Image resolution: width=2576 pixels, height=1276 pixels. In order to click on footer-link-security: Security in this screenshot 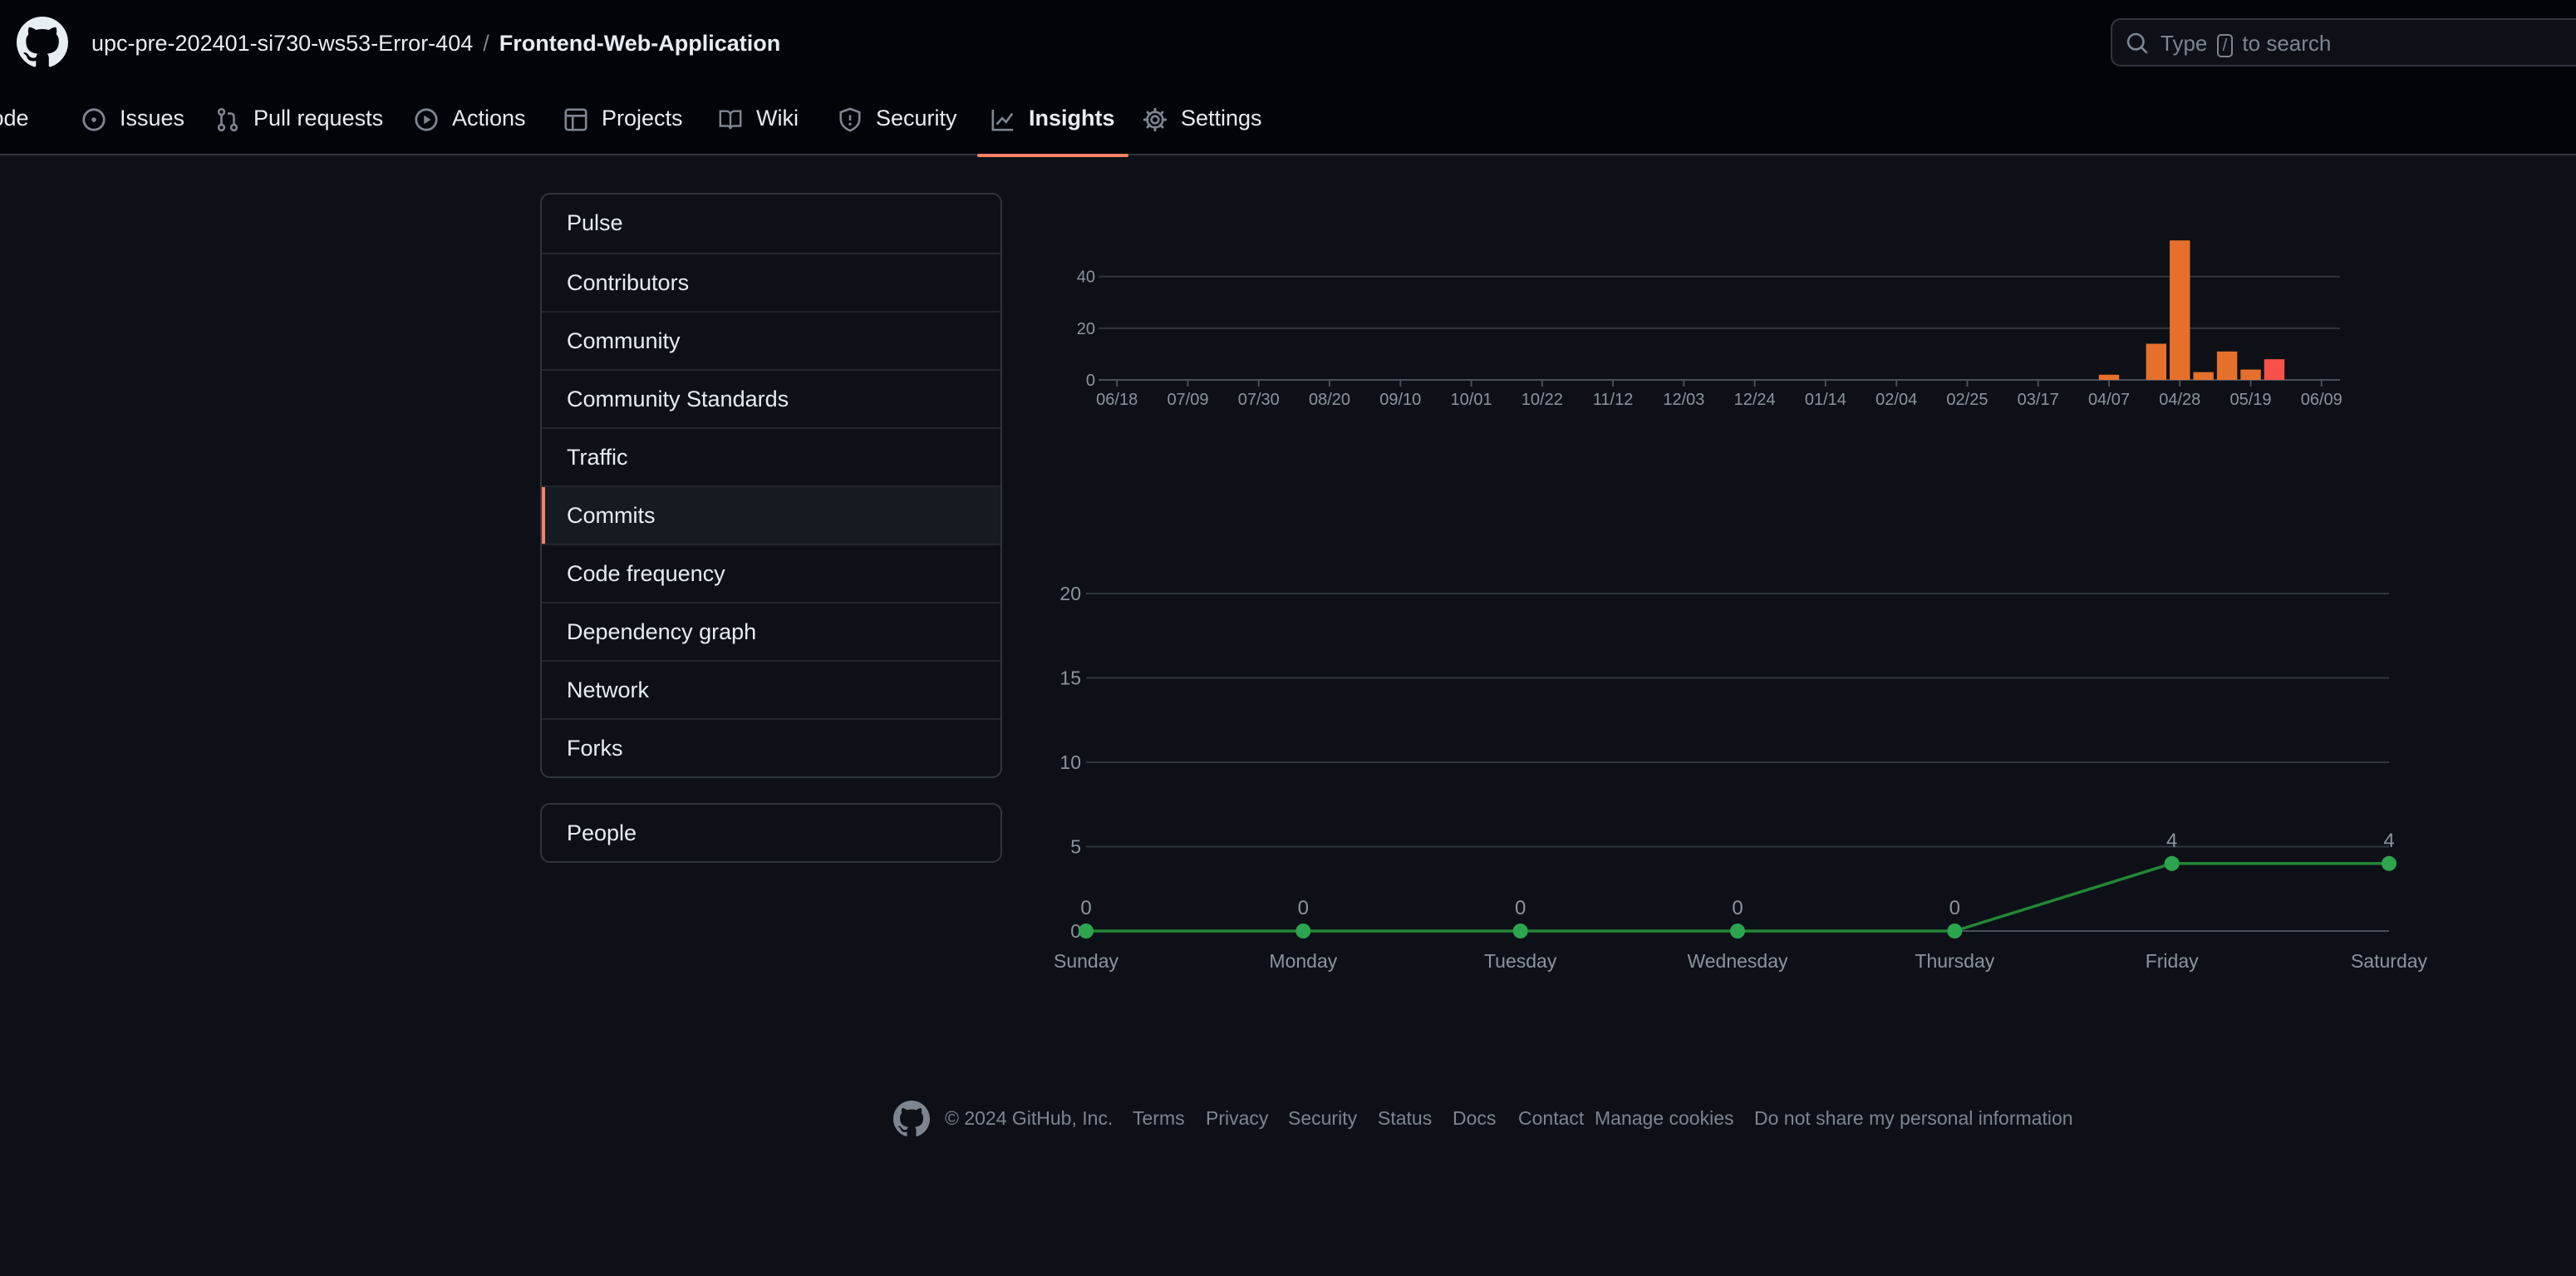, I will do `click(1322, 1118)`.